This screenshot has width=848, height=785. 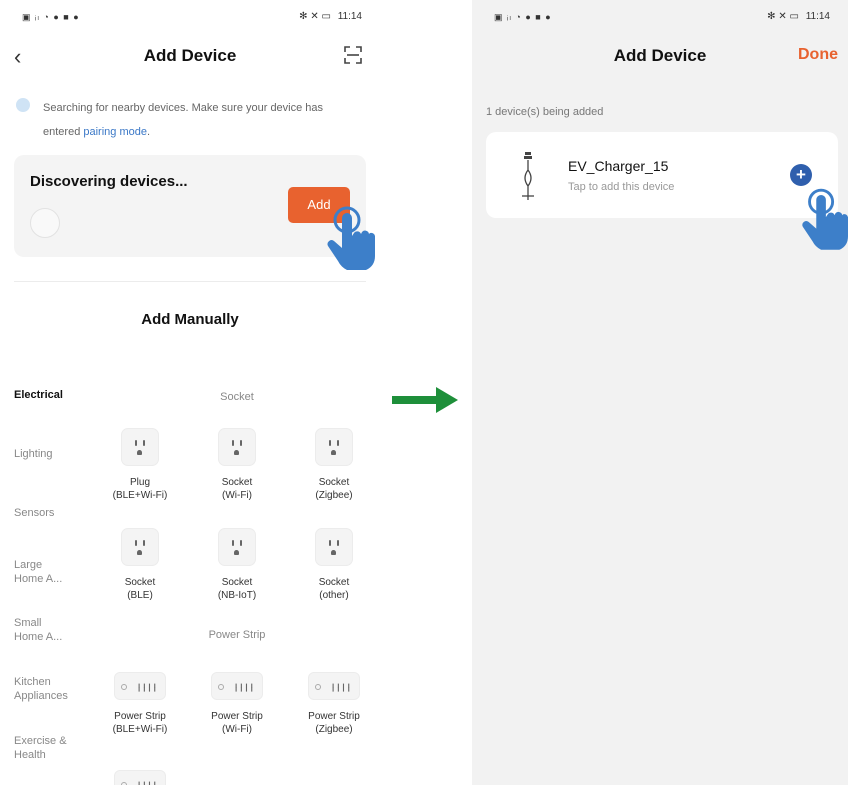 I want to click on device-tile: ╻╻╻╻╹╹╹╹, so click(x=140, y=777).